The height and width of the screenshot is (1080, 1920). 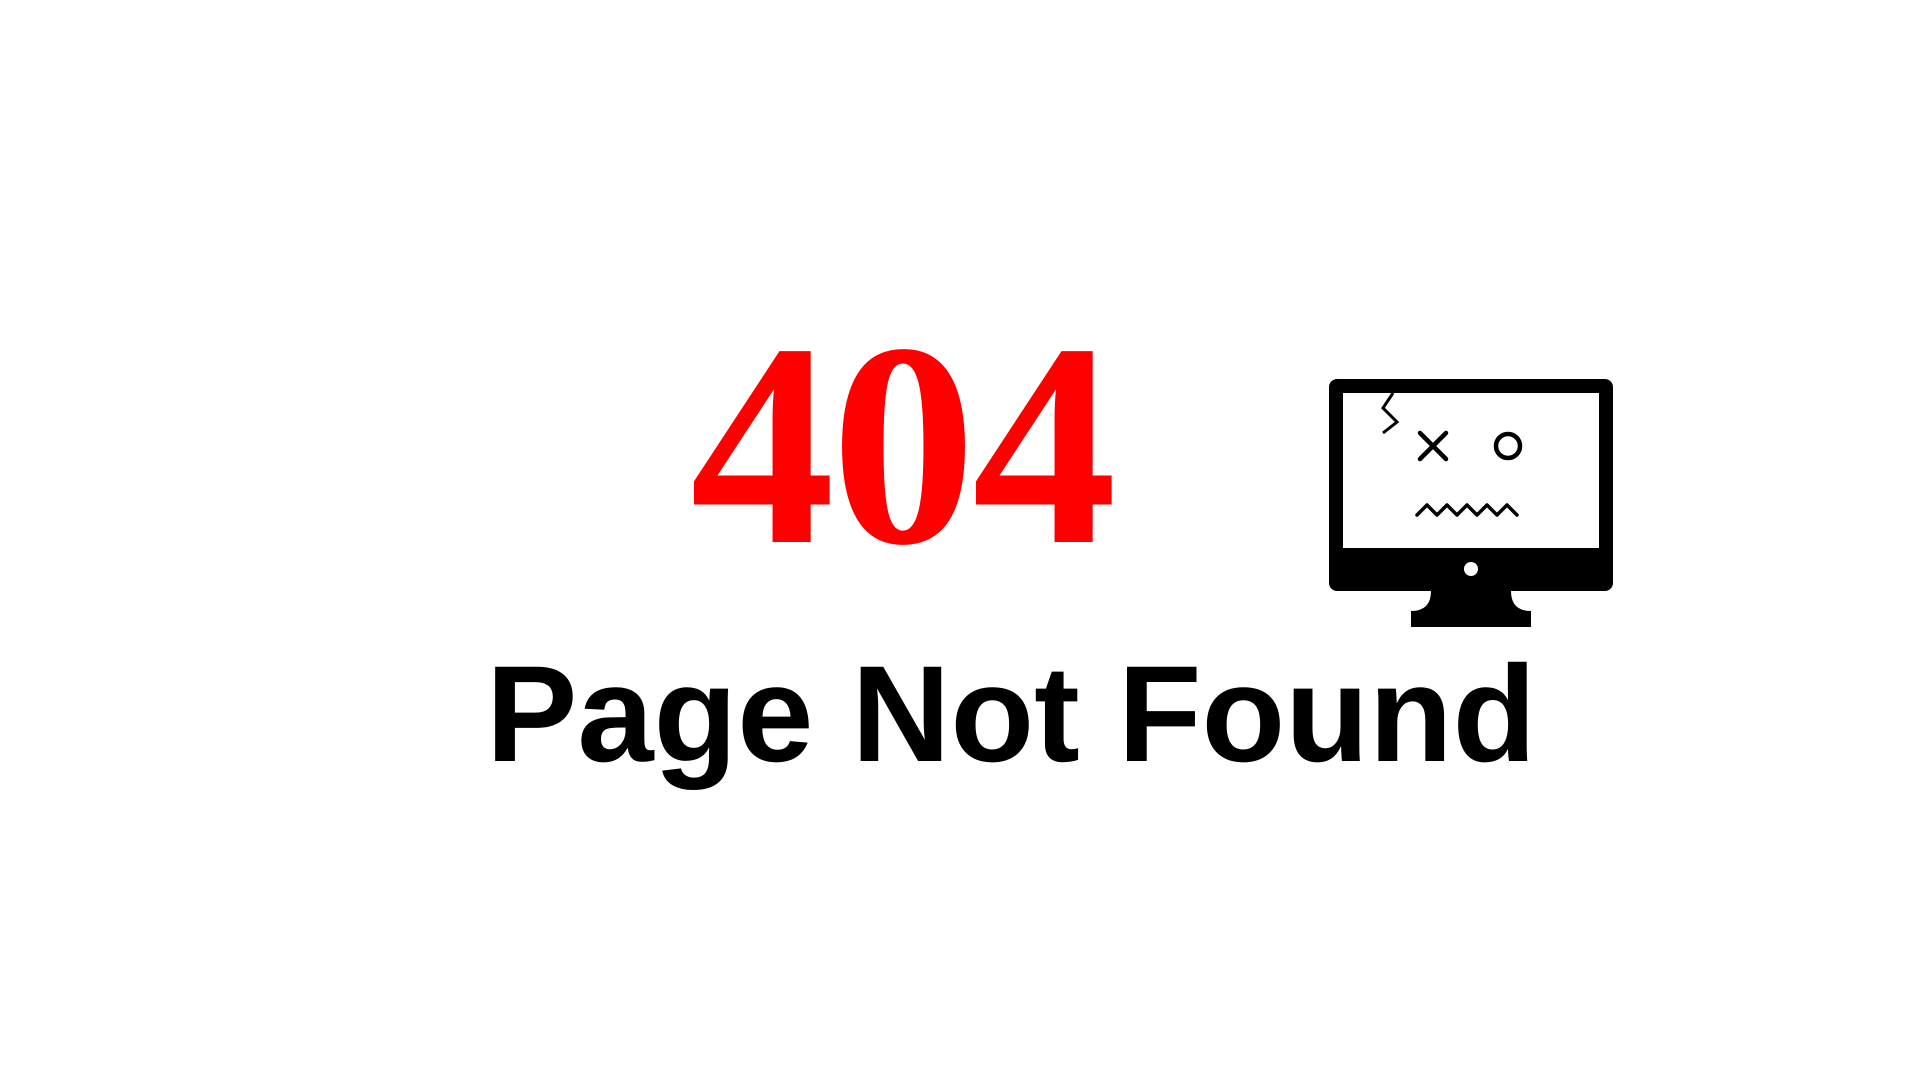 What do you see at coordinates (1011, 714) in the screenshot?
I see `error-message: Page Not Found` at bounding box center [1011, 714].